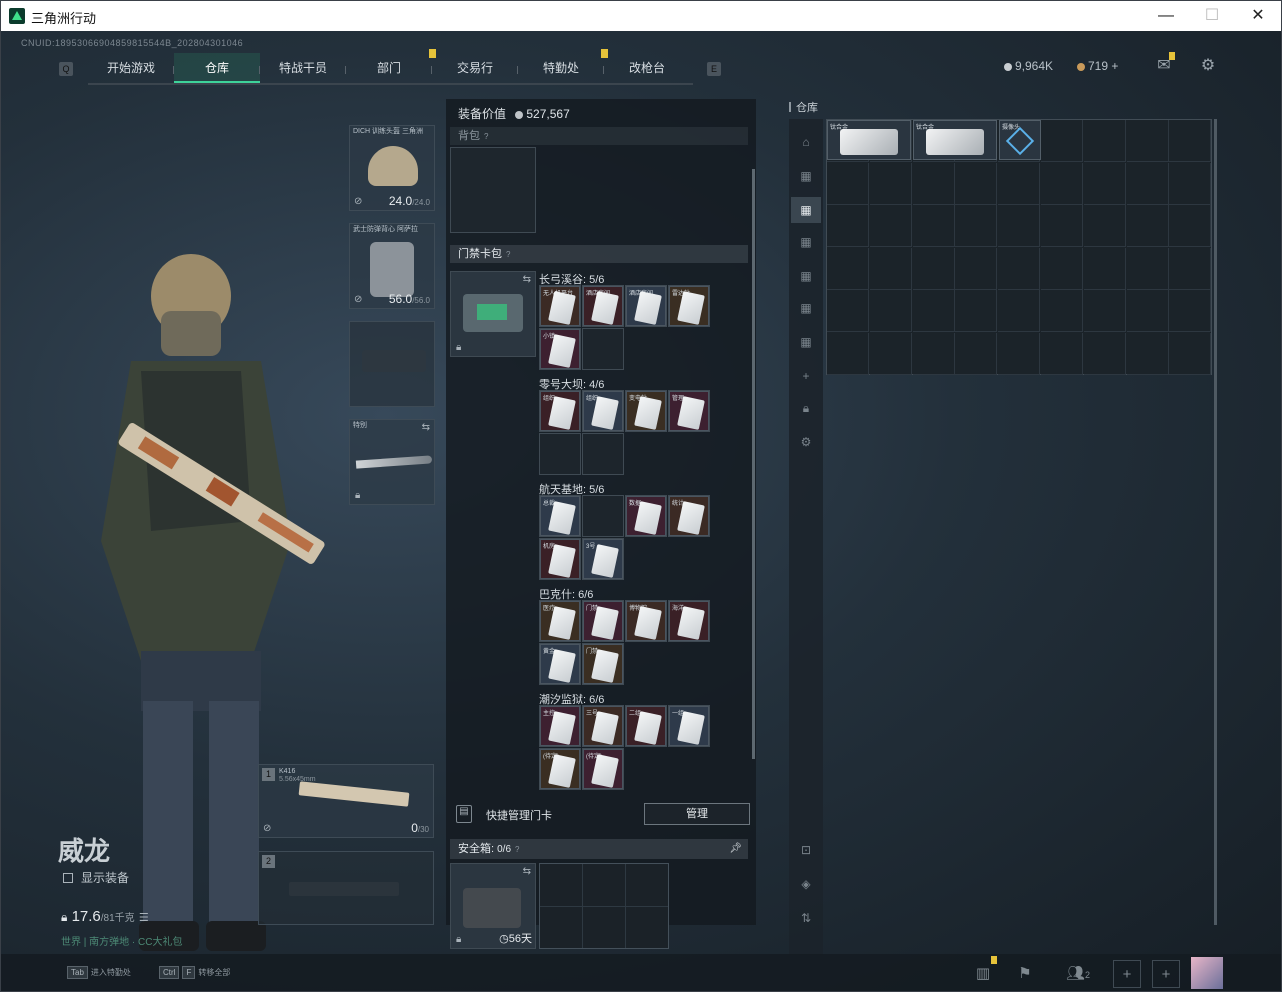 The image size is (1282, 992). Describe the element at coordinates (806, 176) in the screenshot. I see `stash-tab-2-icon: ▦` at that location.